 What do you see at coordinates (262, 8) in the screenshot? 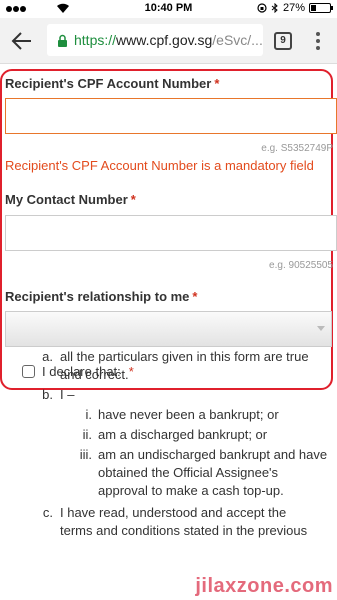
I see `rotation-lock-icon` at bounding box center [262, 8].